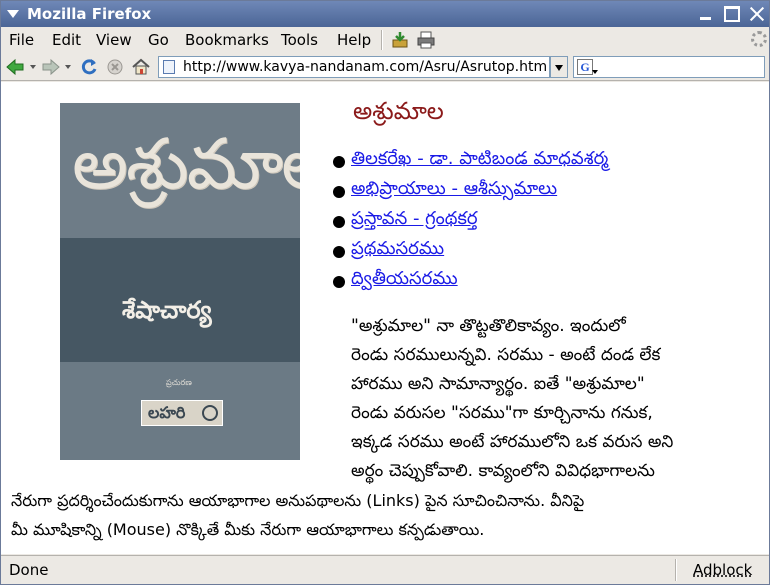  What do you see at coordinates (114, 40) in the screenshot?
I see `menu-view: View` at bounding box center [114, 40].